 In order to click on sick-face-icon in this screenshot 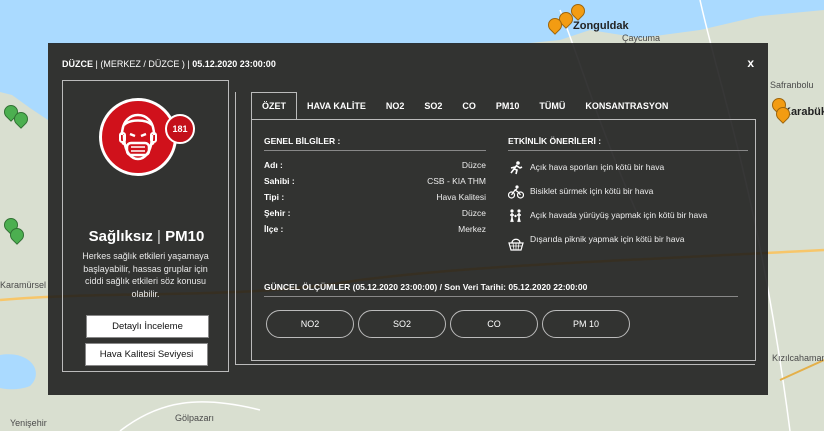, I will do `click(138, 137)`.